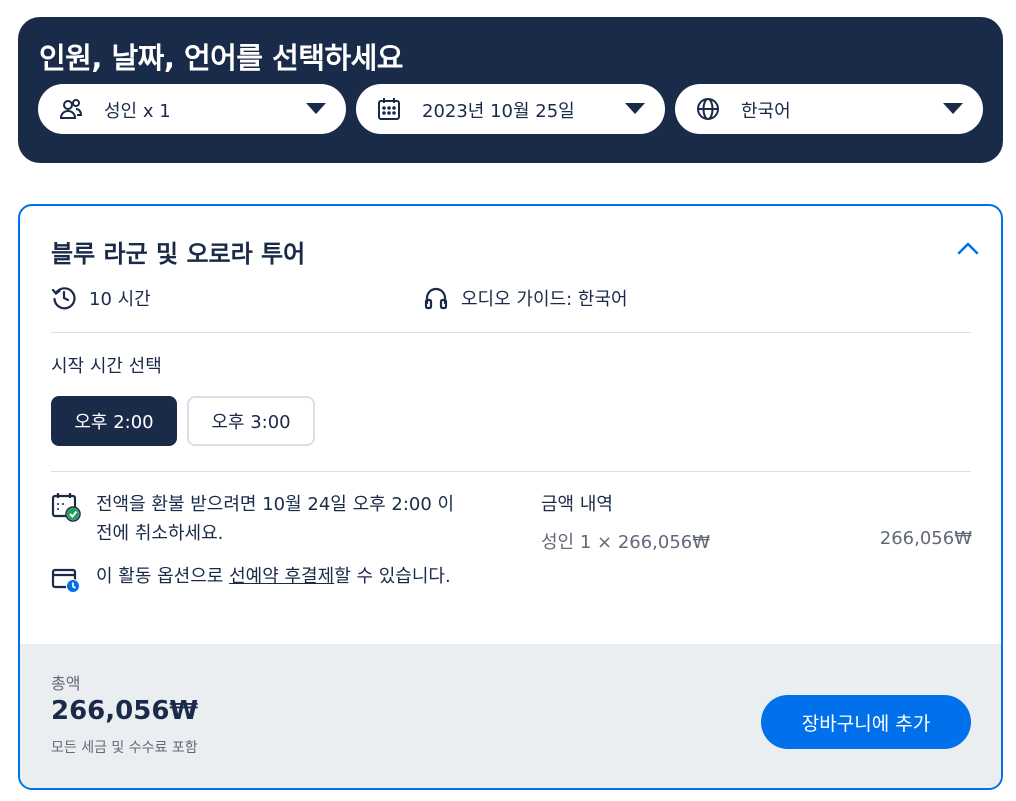  I want to click on calendar-icon, so click(389, 109).